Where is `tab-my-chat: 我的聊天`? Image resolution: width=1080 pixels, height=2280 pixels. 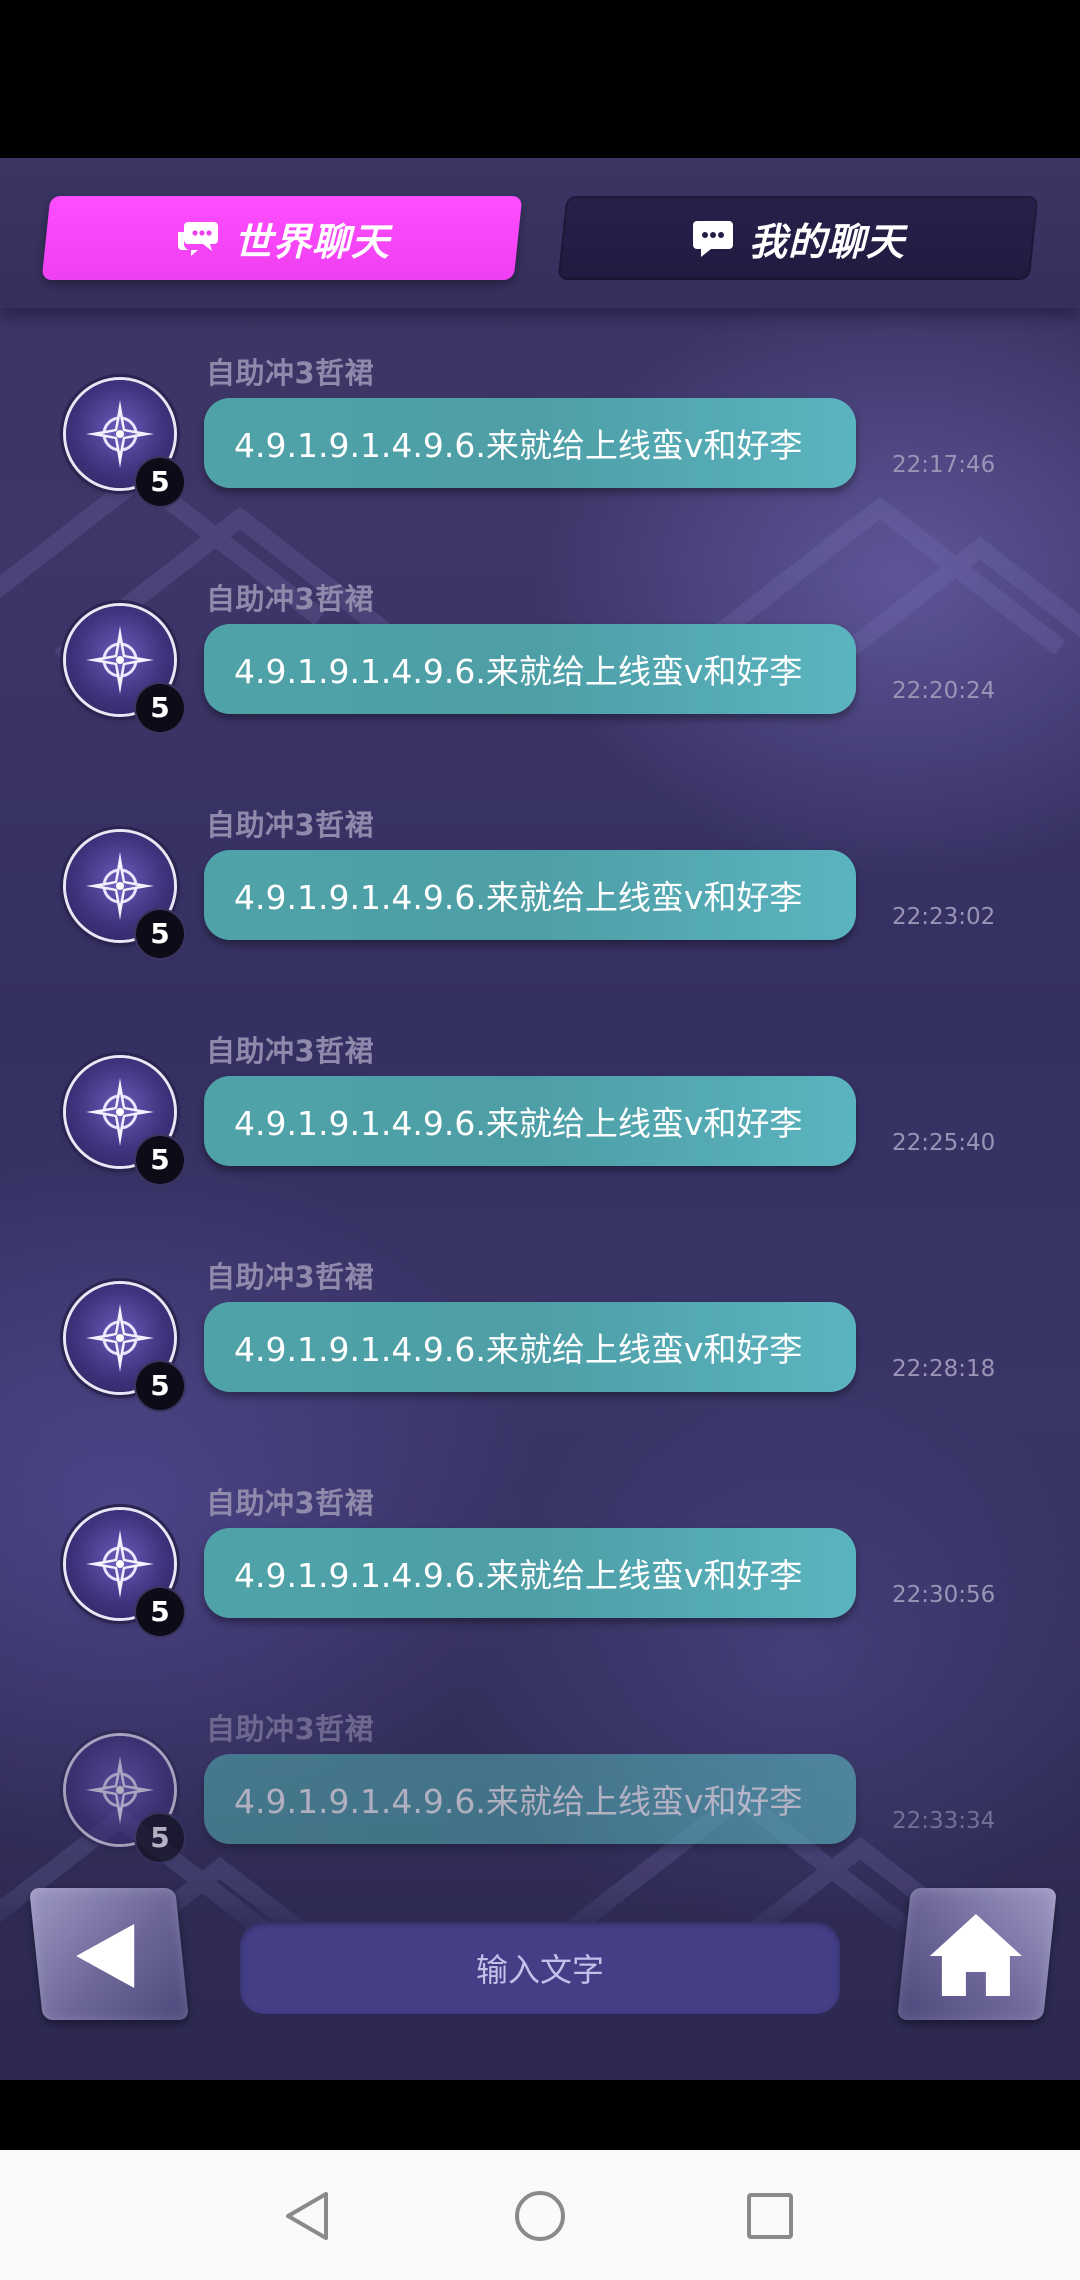
tab-my-chat: 我的聊天 is located at coordinates (798, 238).